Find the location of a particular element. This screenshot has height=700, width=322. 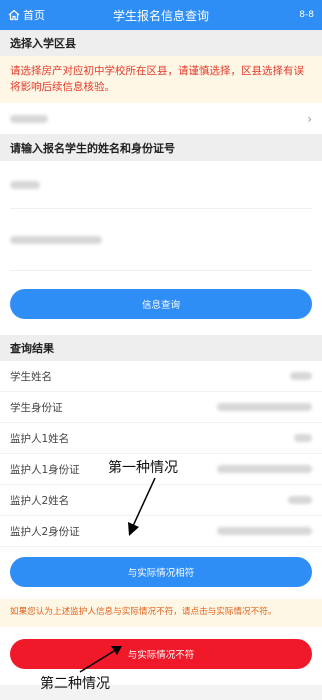

student-name-redacted is located at coordinates (25, 184).